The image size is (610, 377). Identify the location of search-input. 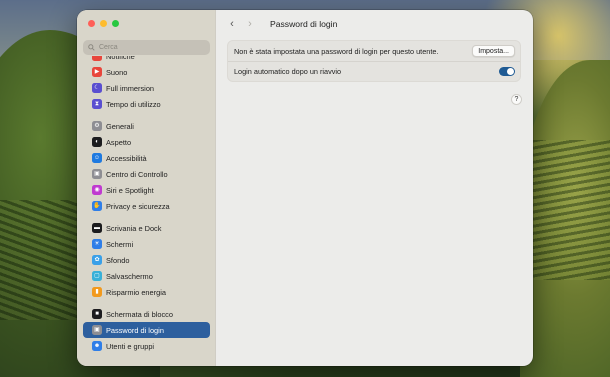
(149, 47).